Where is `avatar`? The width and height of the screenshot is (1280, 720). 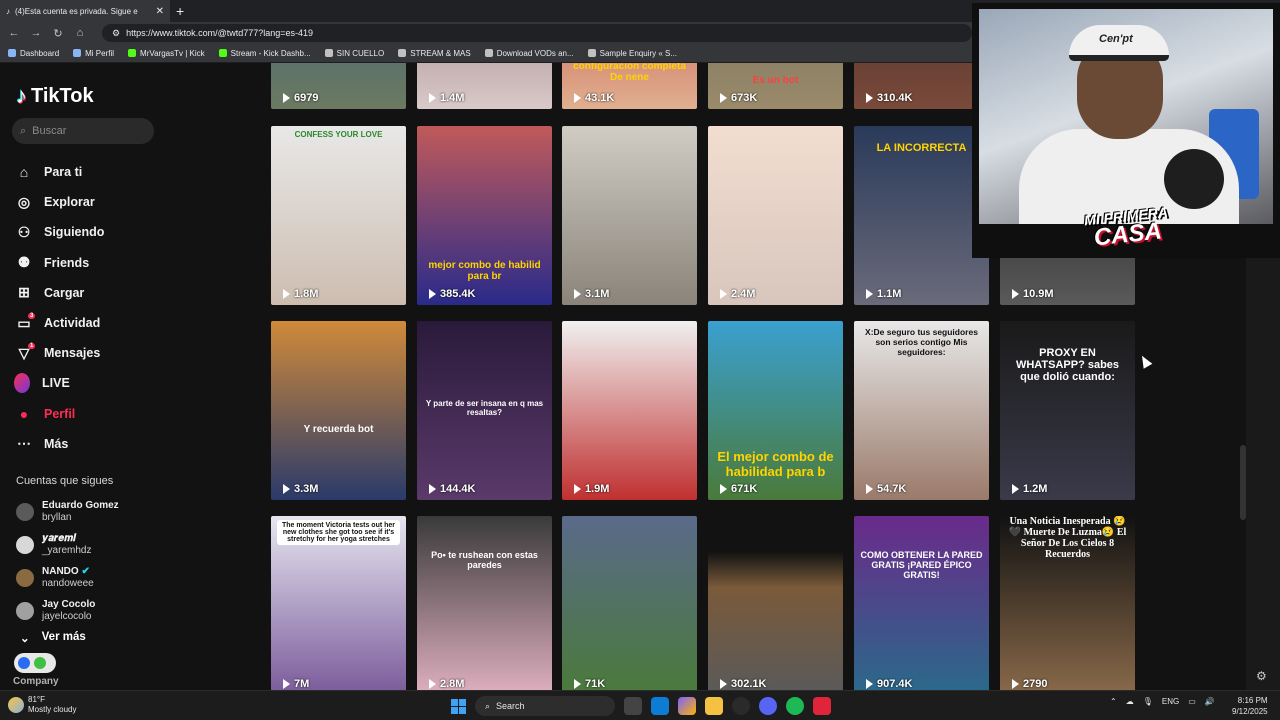 avatar is located at coordinates (25, 610).